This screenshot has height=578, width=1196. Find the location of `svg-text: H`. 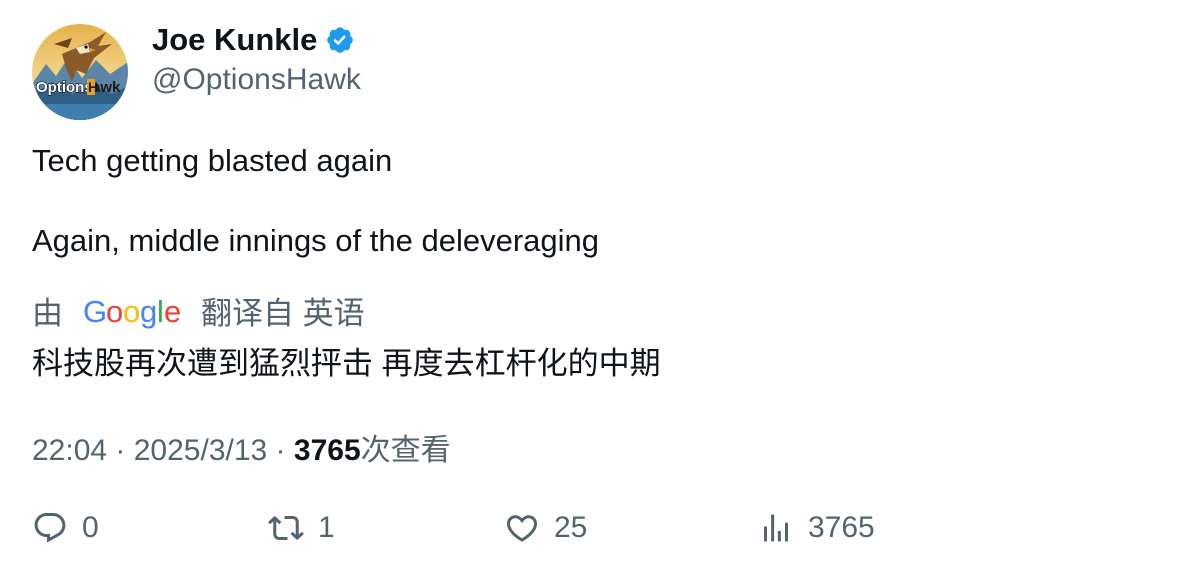

svg-text: H is located at coordinates (93, 87).